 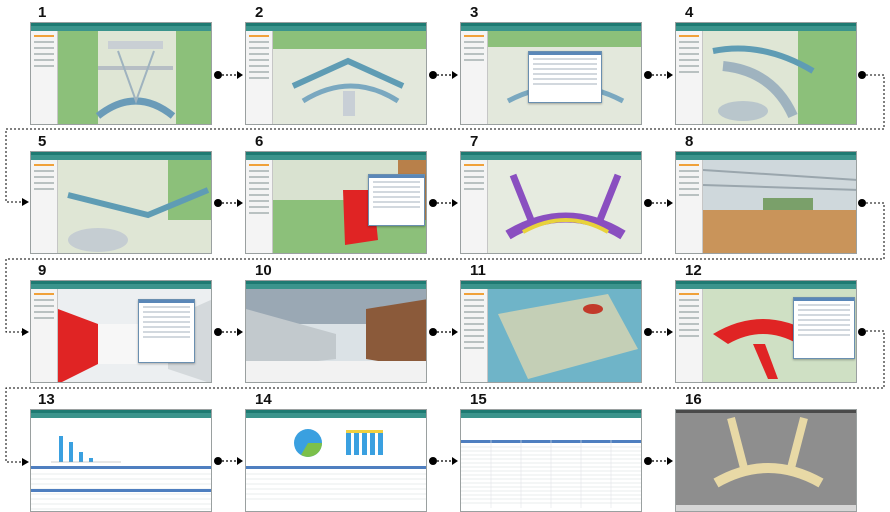 What do you see at coordinates (336, 335) in the screenshot?
I see `exterior-building-view` at bounding box center [336, 335].